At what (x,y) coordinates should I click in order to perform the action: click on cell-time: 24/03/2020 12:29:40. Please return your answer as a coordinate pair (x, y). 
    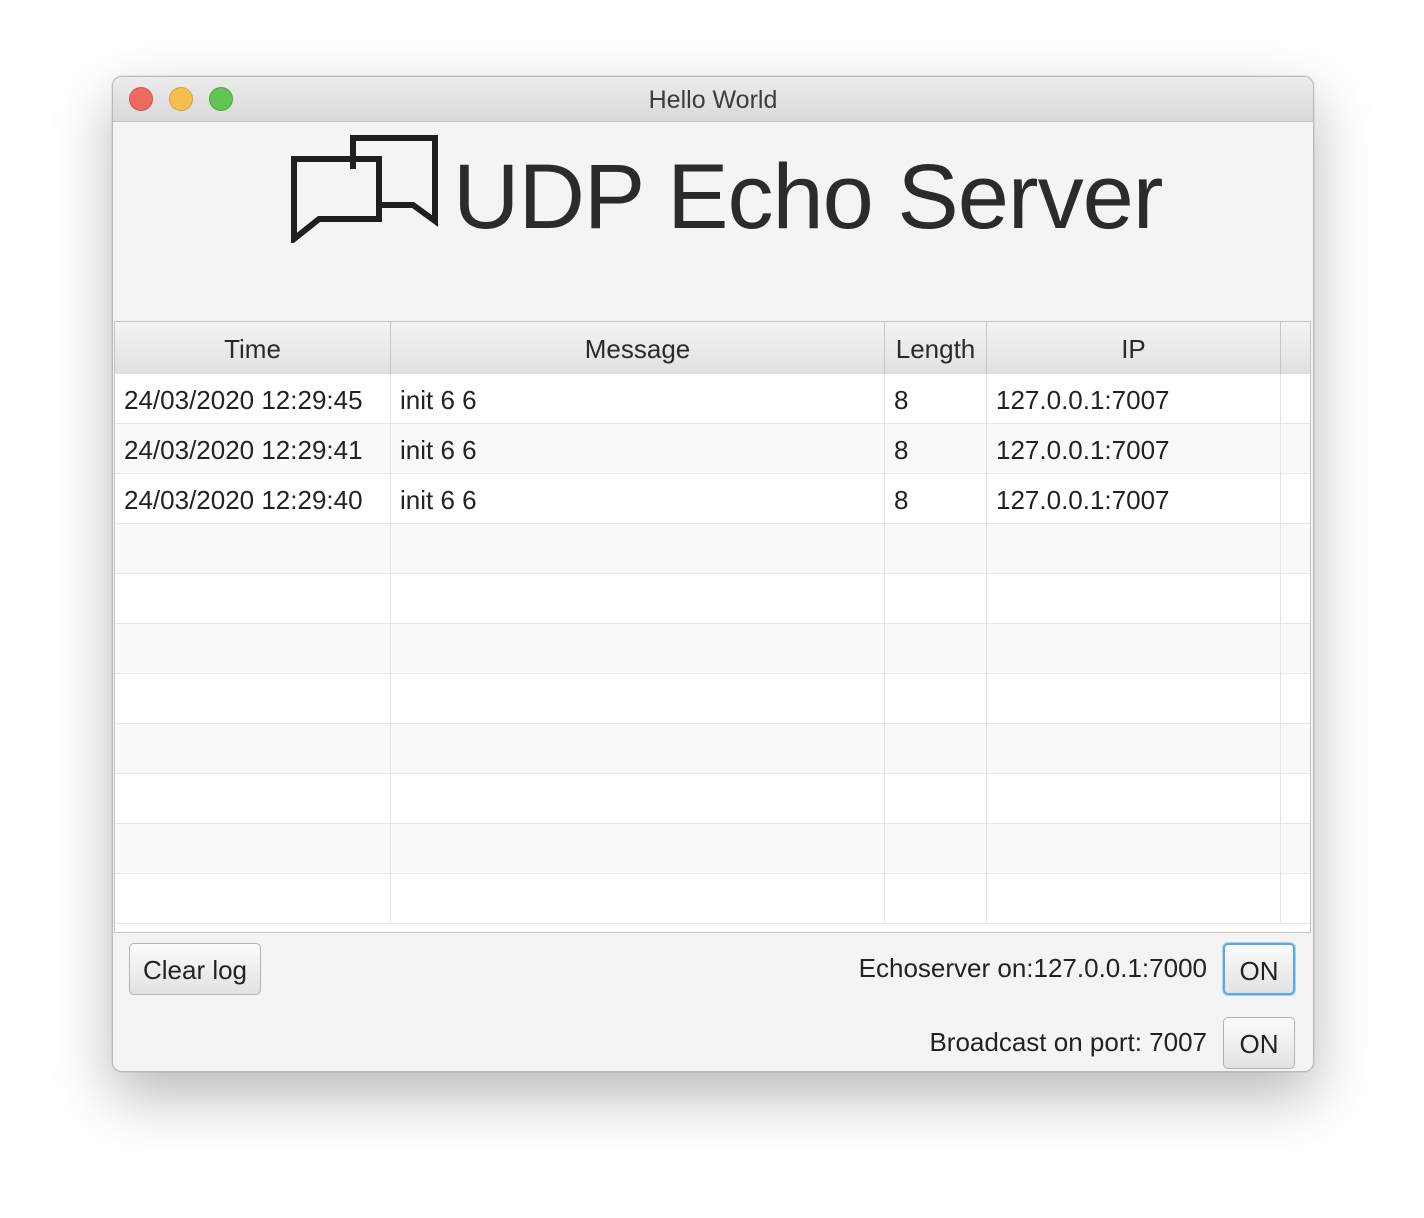
    Looking at the image, I should click on (253, 499).